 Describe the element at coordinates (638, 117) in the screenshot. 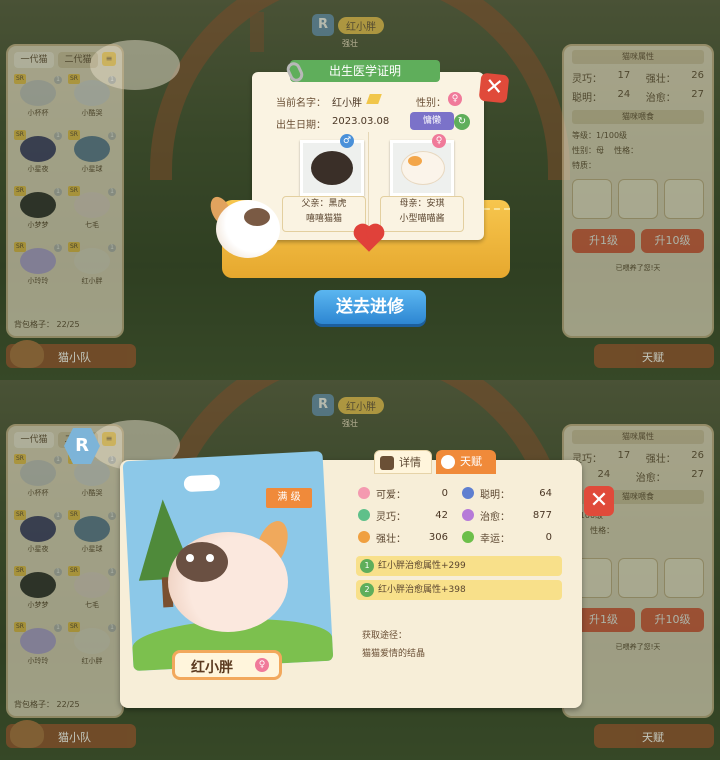

I see `feed-title: 猫咪喂食` at that location.